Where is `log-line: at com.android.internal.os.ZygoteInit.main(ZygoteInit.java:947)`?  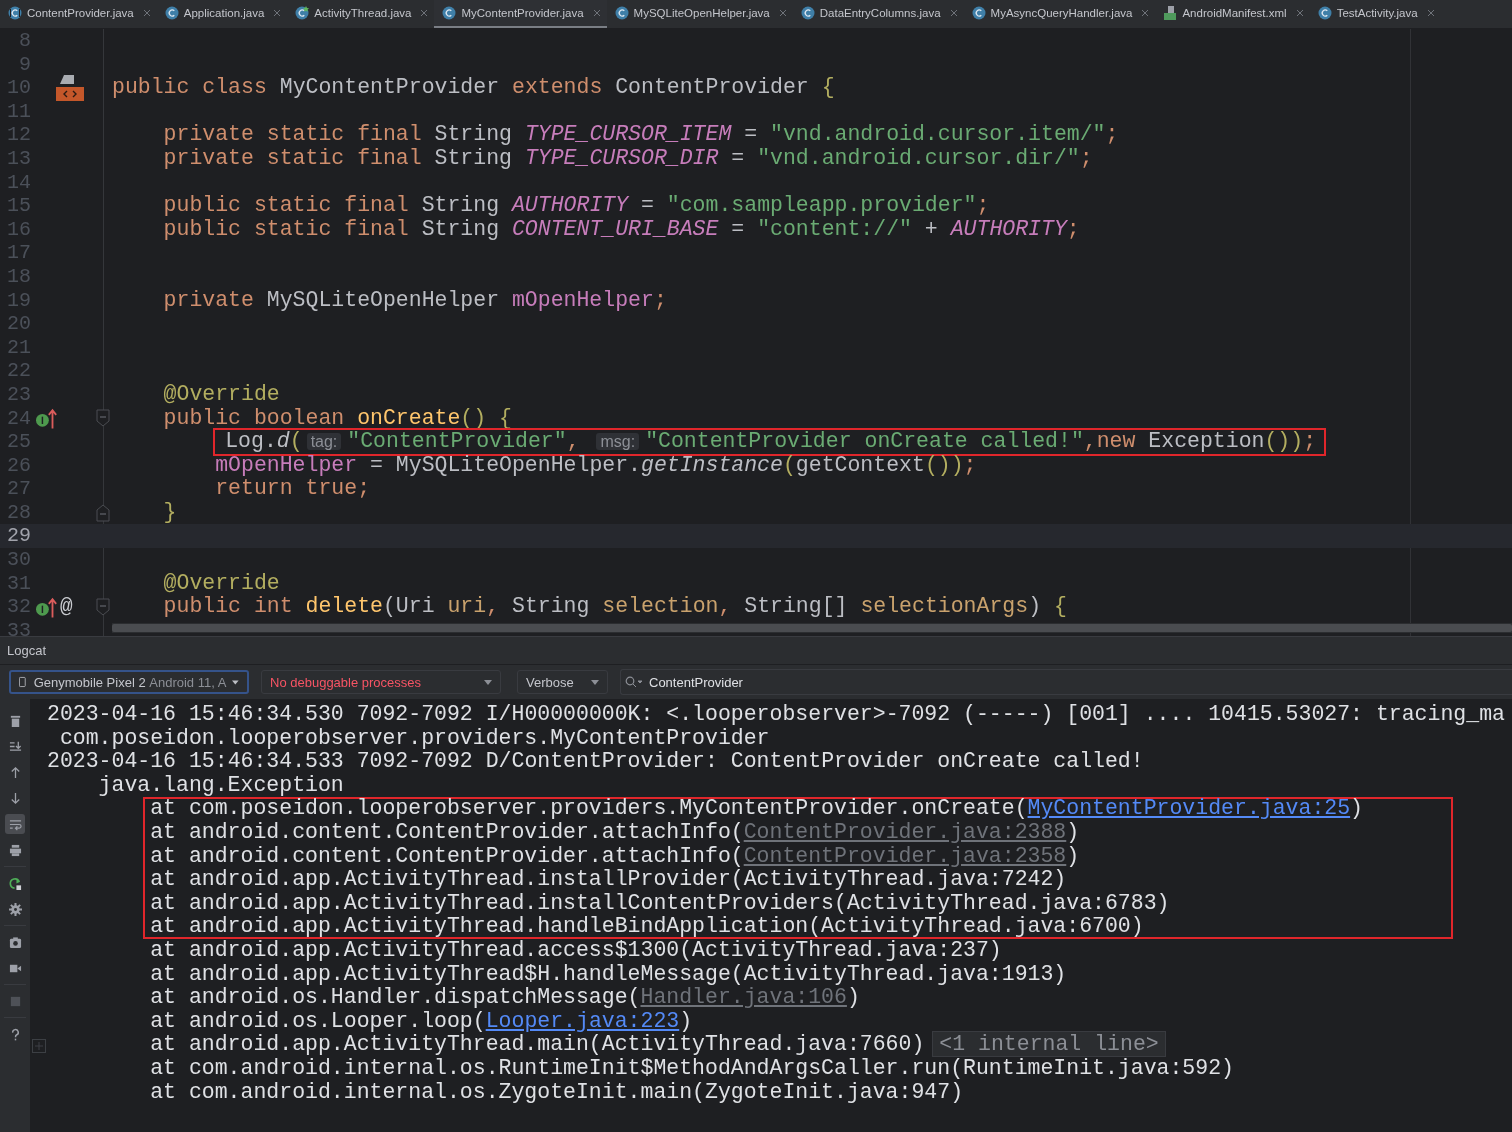 log-line: at com.android.internal.os.ZygoteInit.main(ZygoteInit.java:947) is located at coordinates (557, 1092).